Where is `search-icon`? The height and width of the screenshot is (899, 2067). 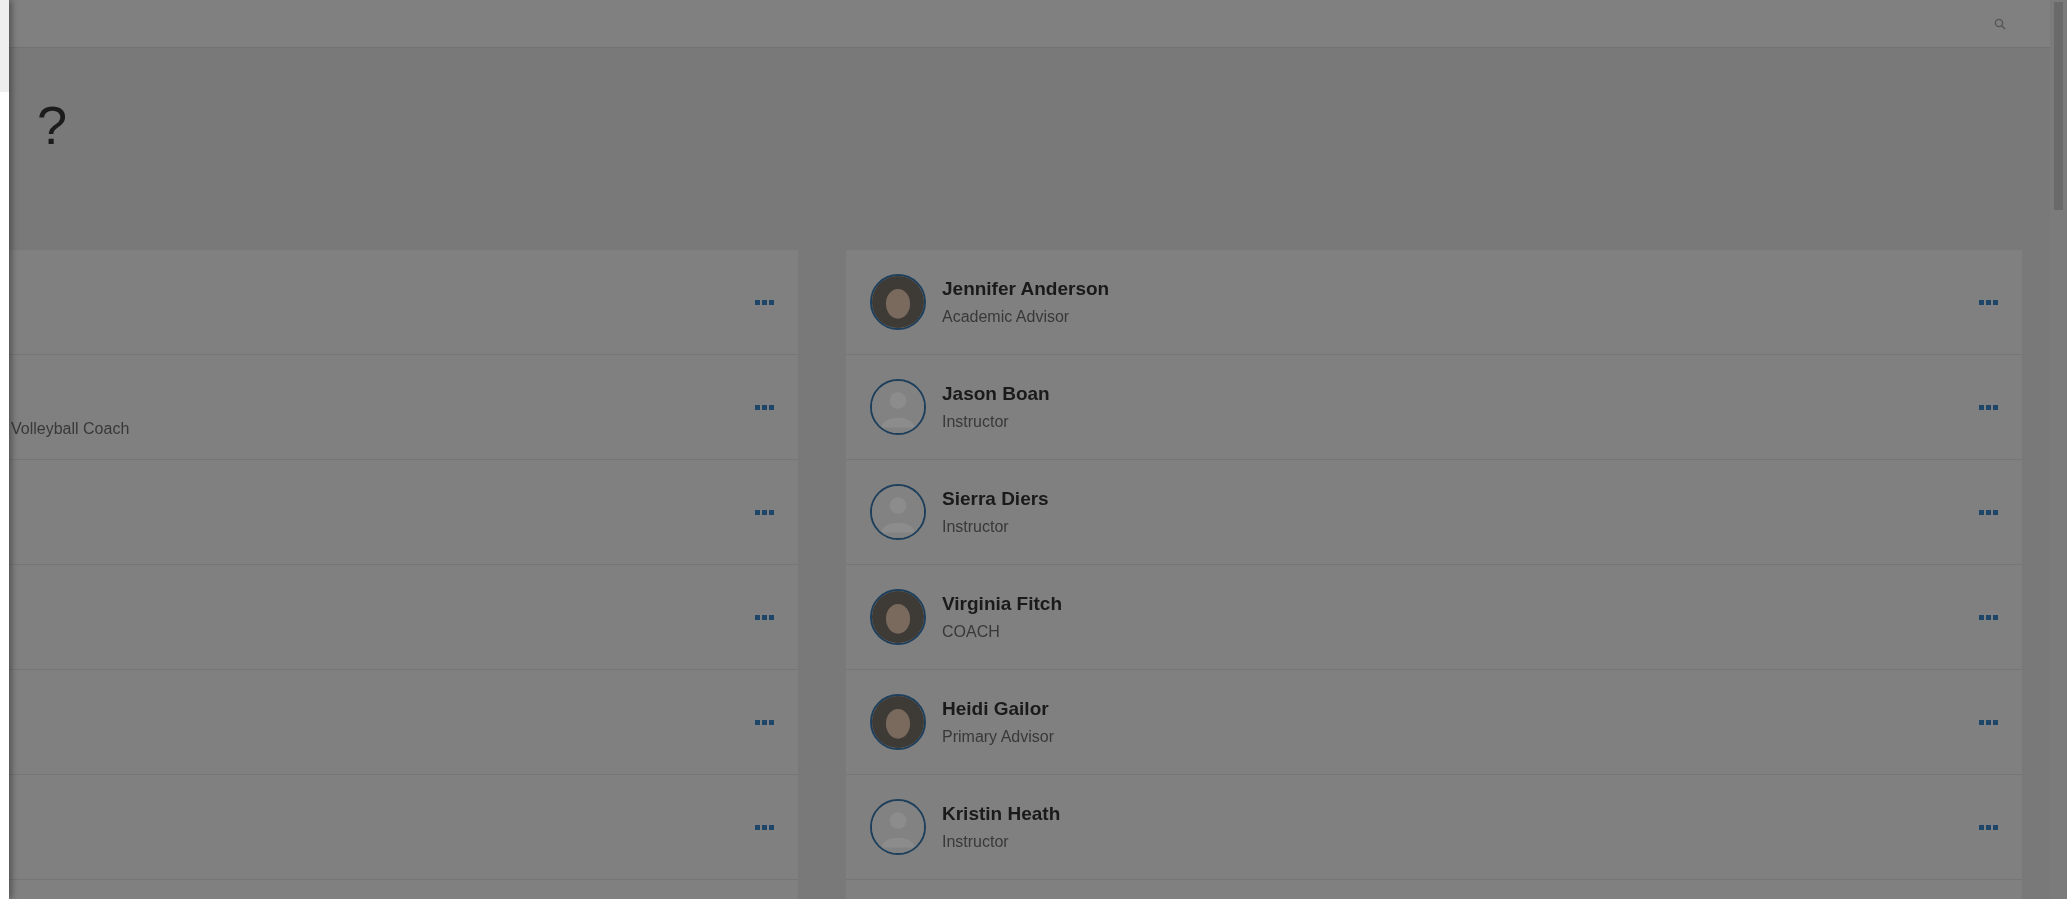 search-icon is located at coordinates (2000, 23).